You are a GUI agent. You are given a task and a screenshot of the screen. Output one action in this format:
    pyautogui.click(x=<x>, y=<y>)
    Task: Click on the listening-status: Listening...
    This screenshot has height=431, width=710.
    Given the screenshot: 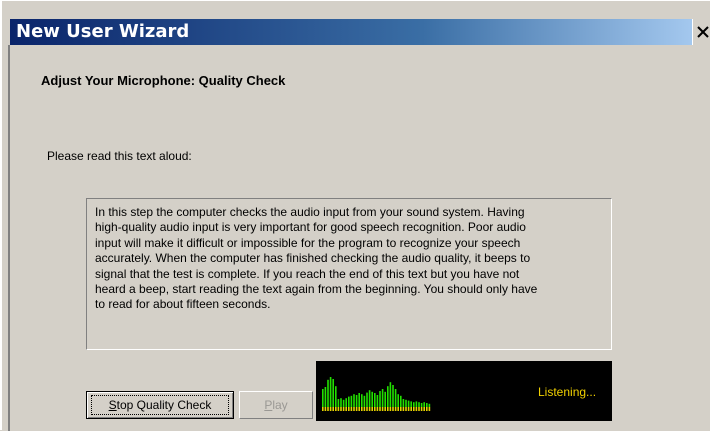 What is the action you would take?
    pyautogui.click(x=567, y=392)
    